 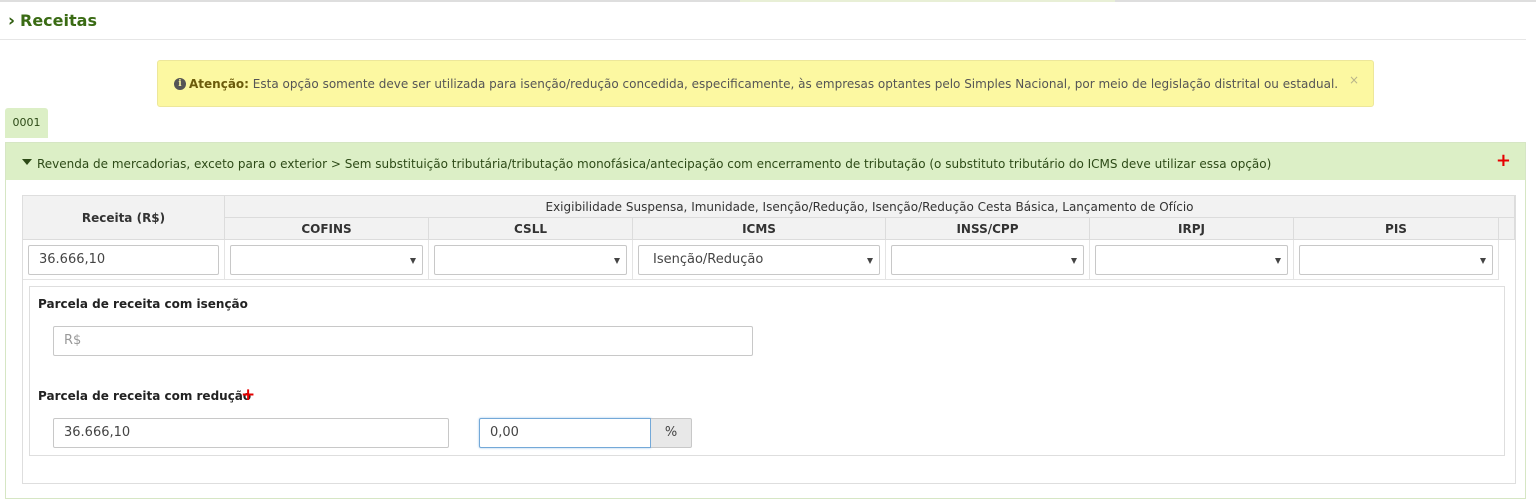 I want to click on irpj-cell, so click(x=1192, y=260).